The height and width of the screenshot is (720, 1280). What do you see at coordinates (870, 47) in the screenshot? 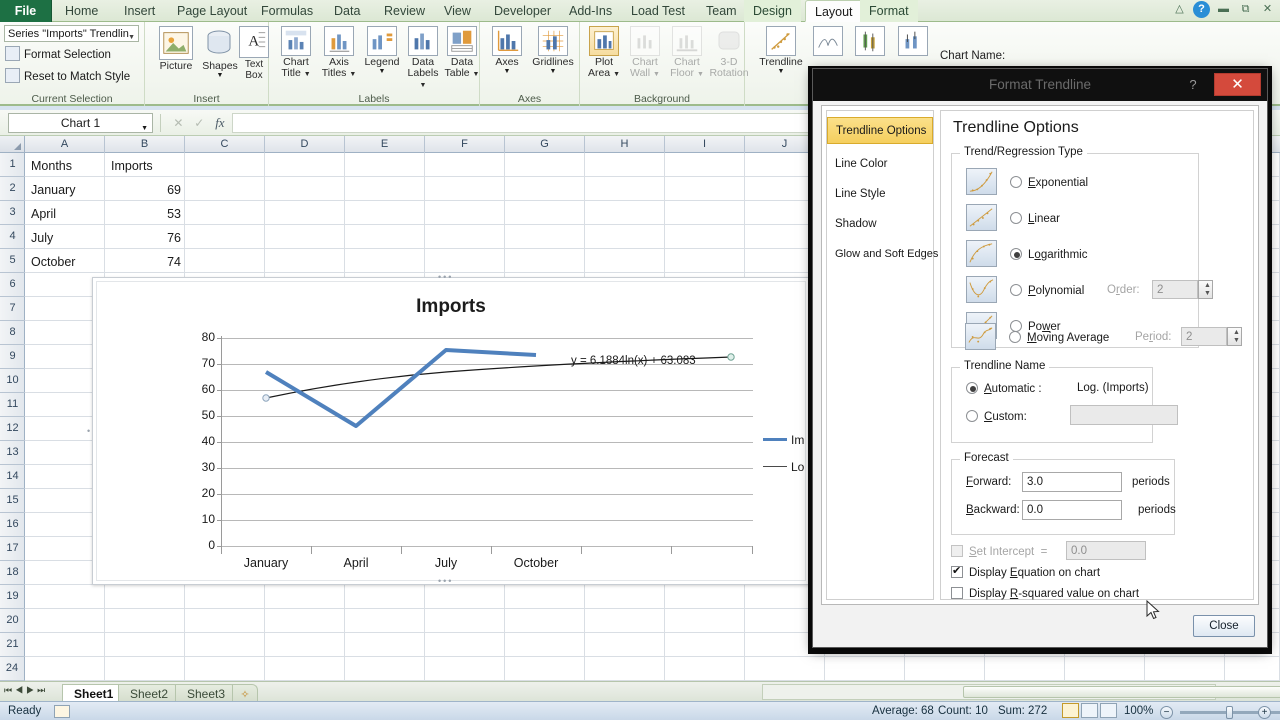
I see `updown-bars-button: Up/Down` at bounding box center [870, 47].